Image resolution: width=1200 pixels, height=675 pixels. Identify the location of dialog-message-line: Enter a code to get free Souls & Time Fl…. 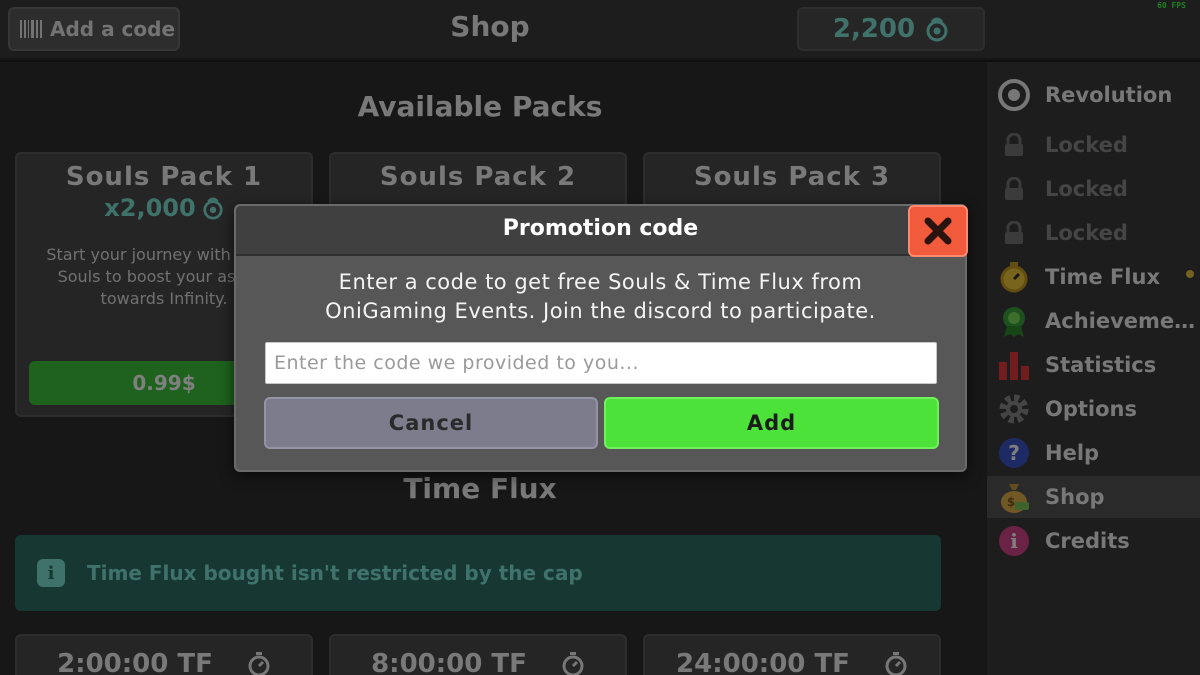
(600, 282).